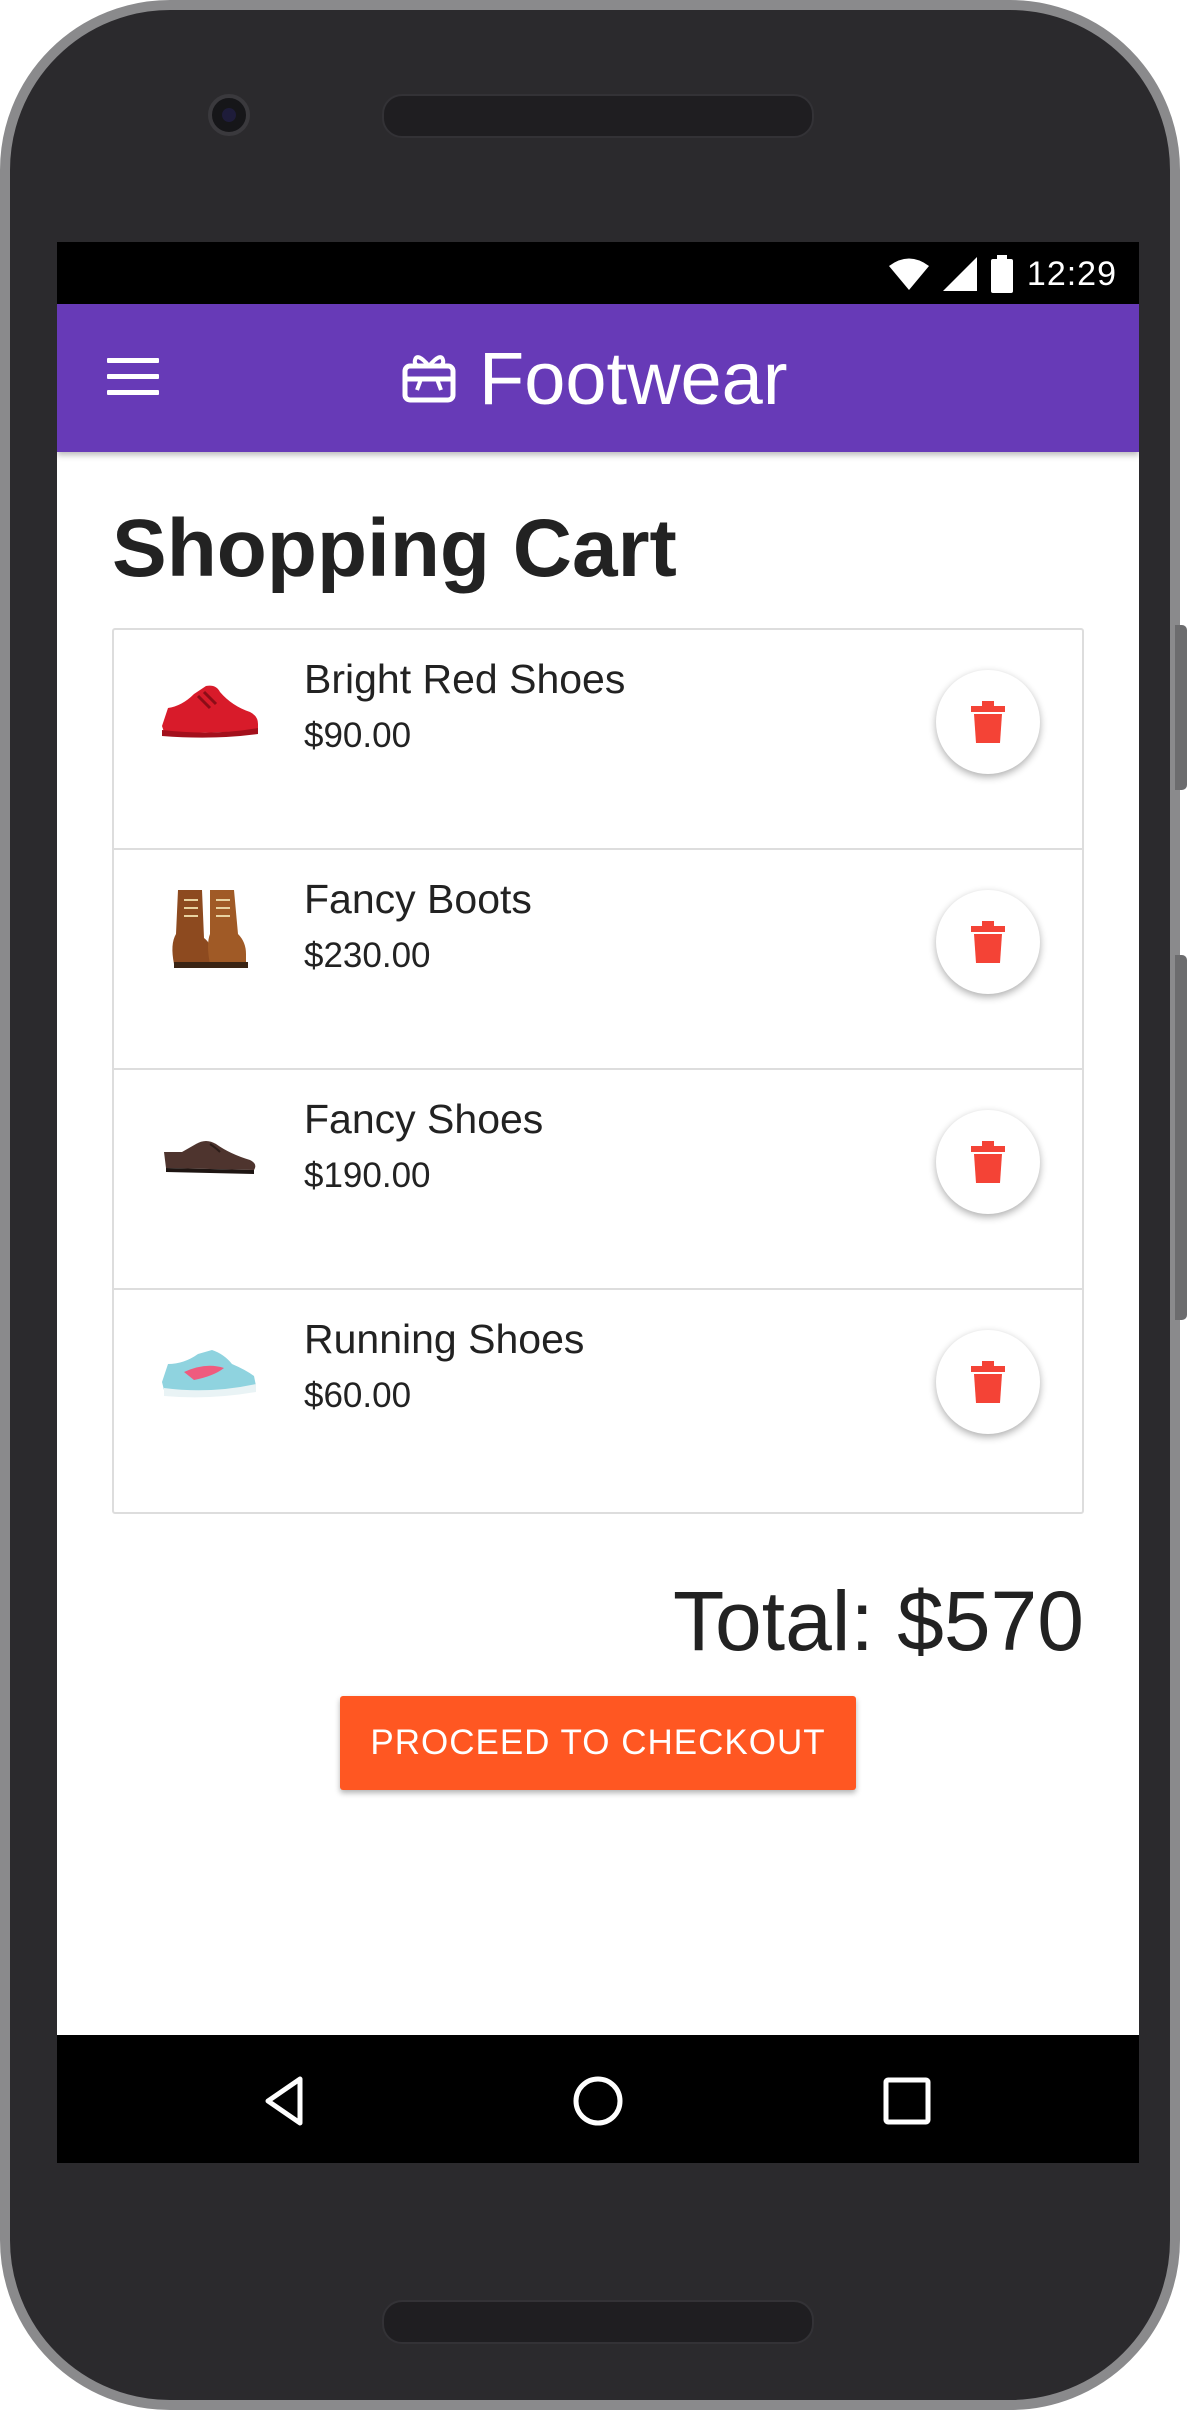 This screenshot has width=1187, height=2410. I want to click on status-icons: 12:29, so click(1002, 274).